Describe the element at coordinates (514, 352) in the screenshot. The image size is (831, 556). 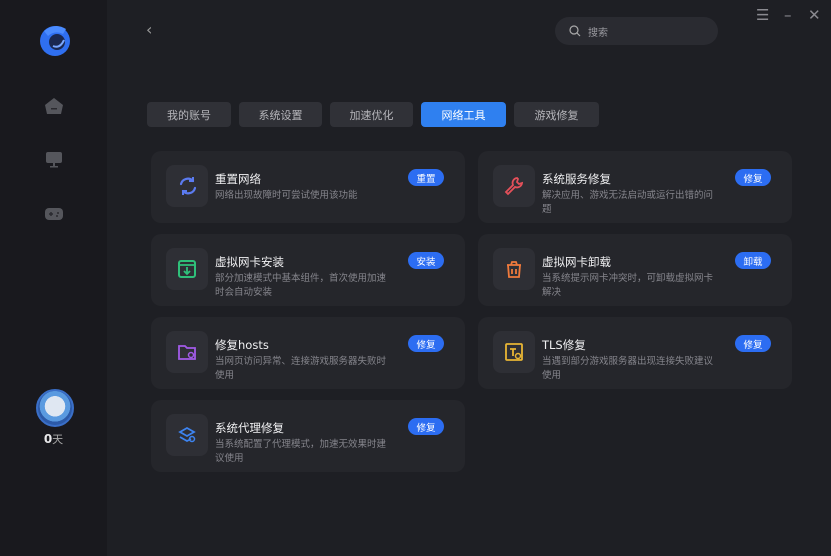
I see `tls-icon` at that location.